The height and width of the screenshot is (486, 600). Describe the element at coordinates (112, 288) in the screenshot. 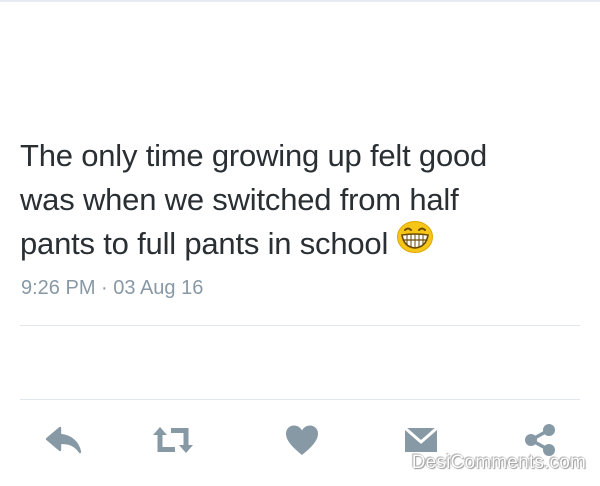

I see `tweet-timestamp: 9:26 PM · 03 Aug 16` at that location.